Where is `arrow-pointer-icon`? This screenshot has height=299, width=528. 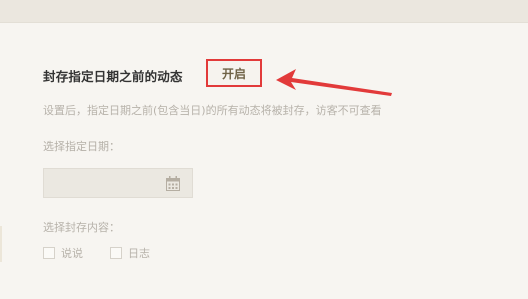
arrow-pointer-icon is located at coordinates (334, 82).